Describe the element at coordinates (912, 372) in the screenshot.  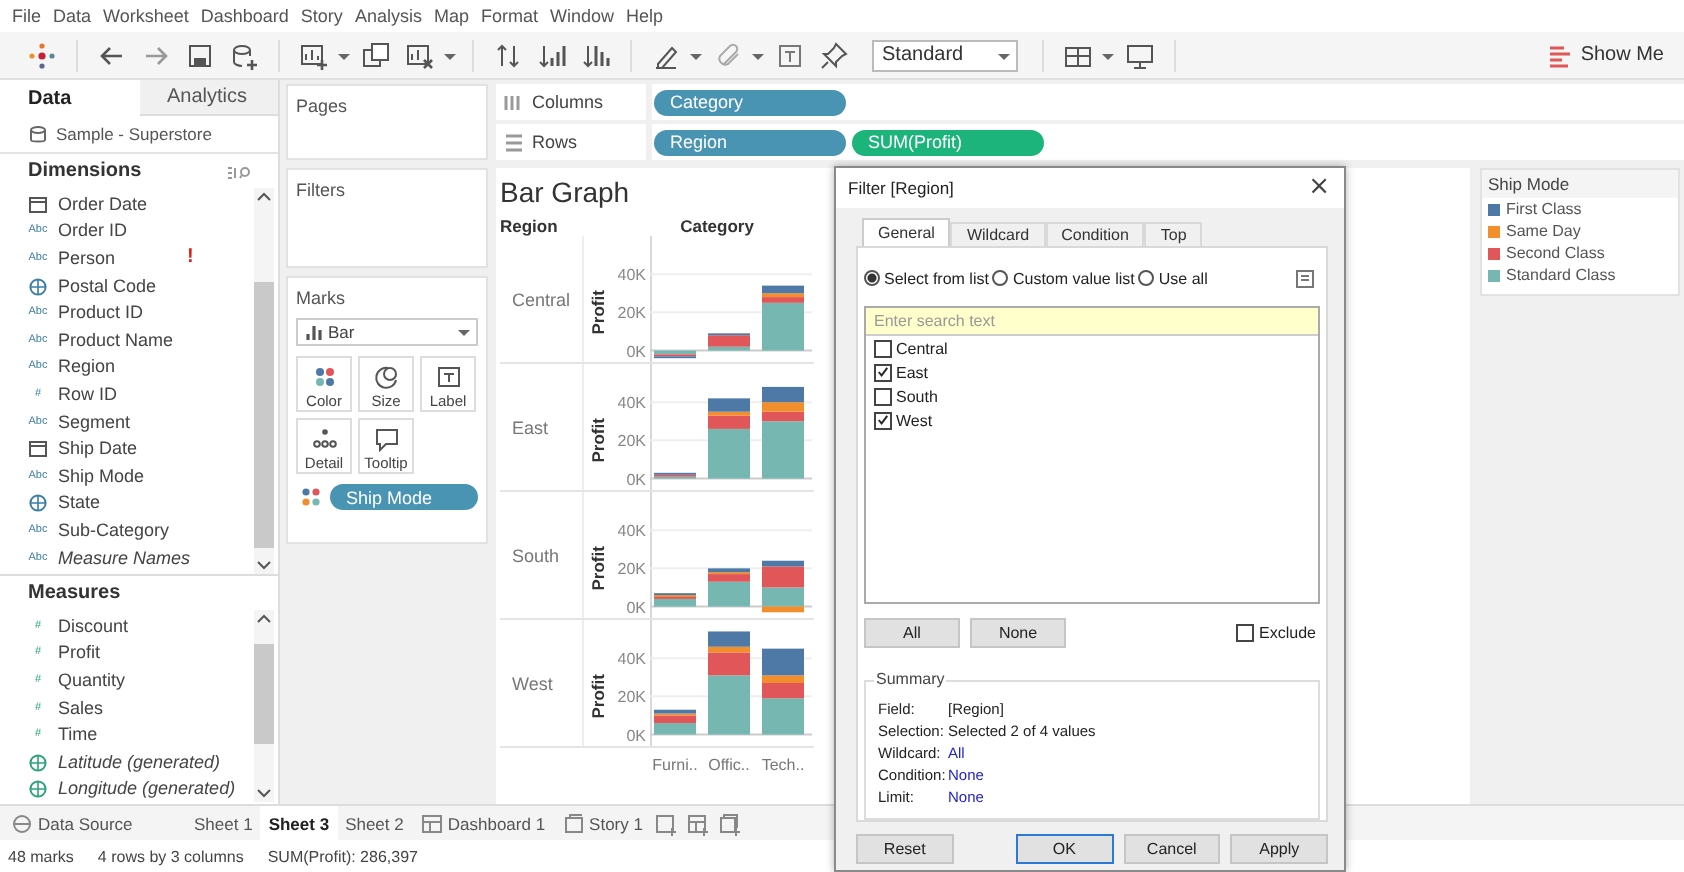
I see `checkbox-label: East` at that location.